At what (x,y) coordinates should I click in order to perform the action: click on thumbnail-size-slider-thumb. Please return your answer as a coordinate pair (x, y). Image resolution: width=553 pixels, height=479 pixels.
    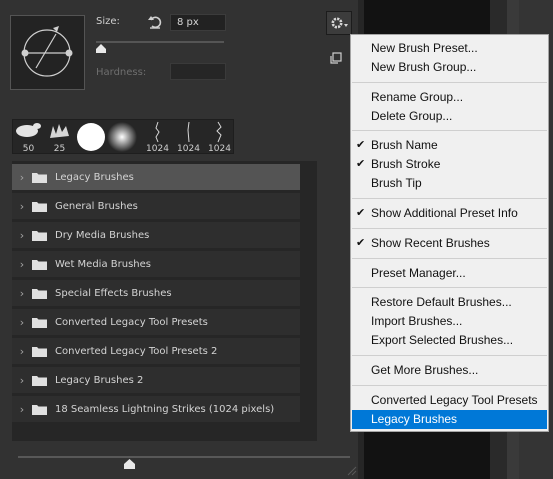
    Looking at the image, I should click on (129, 464).